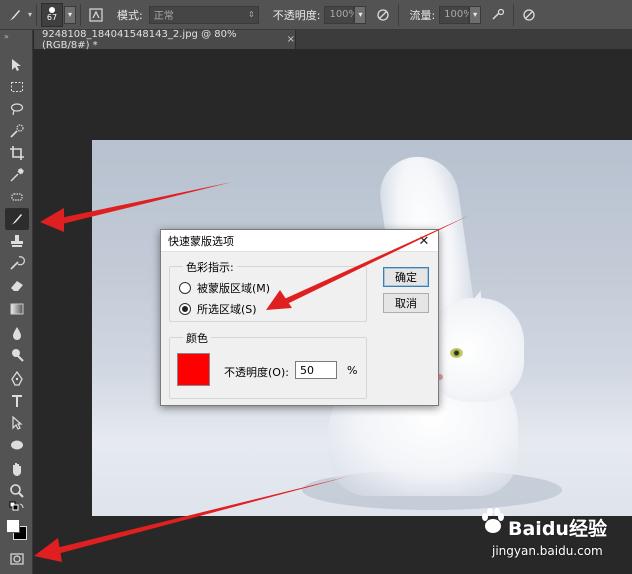 This screenshot has width=632, height=574. I want to click on path-selection-tool-icon, so click(17, 423).